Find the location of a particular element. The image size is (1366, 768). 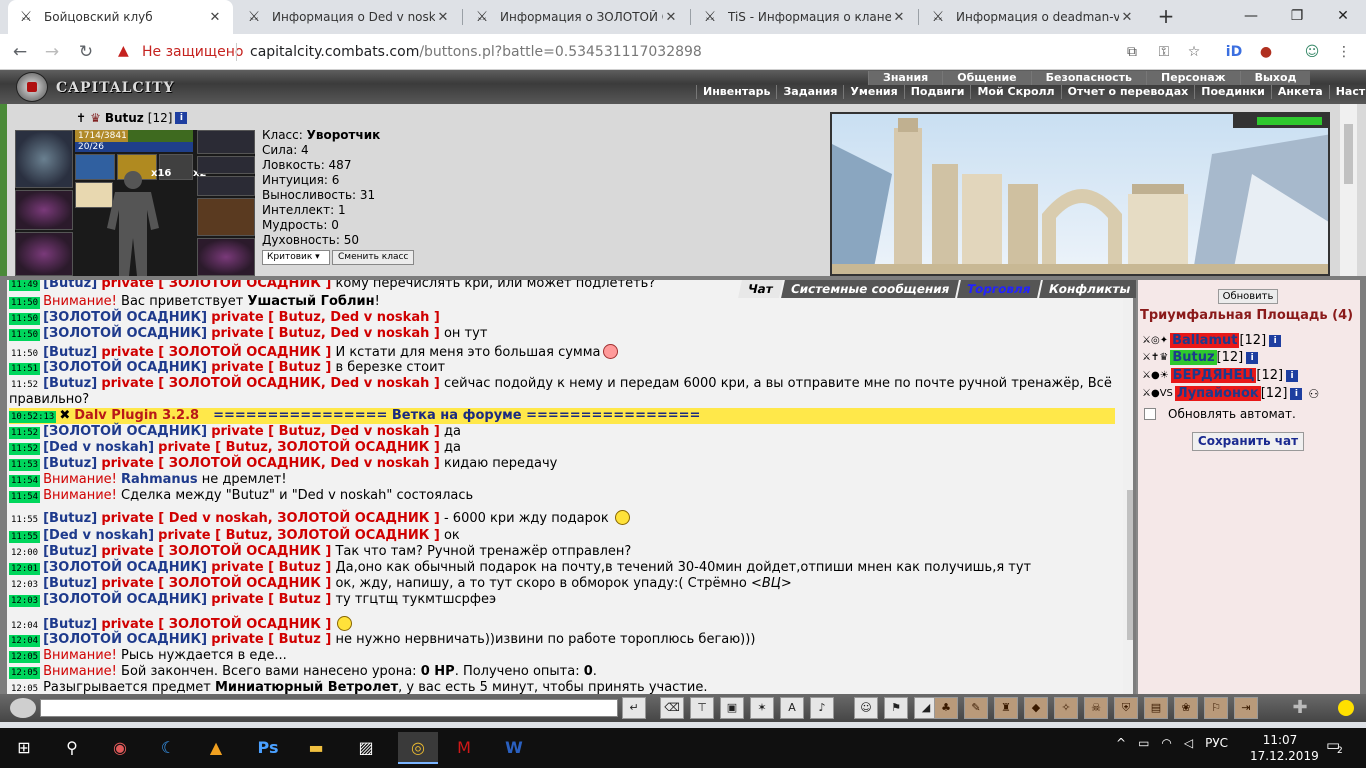

network-icon: ▭ is located at coordinates (1143, 743).